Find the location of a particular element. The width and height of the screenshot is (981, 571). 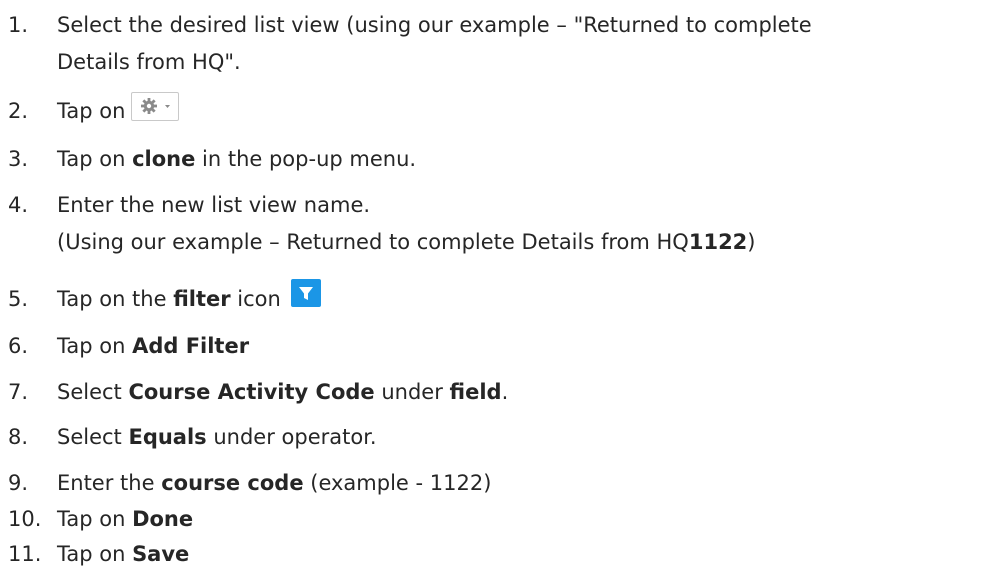

step-number: 5. is located at coordinates (18, 299).